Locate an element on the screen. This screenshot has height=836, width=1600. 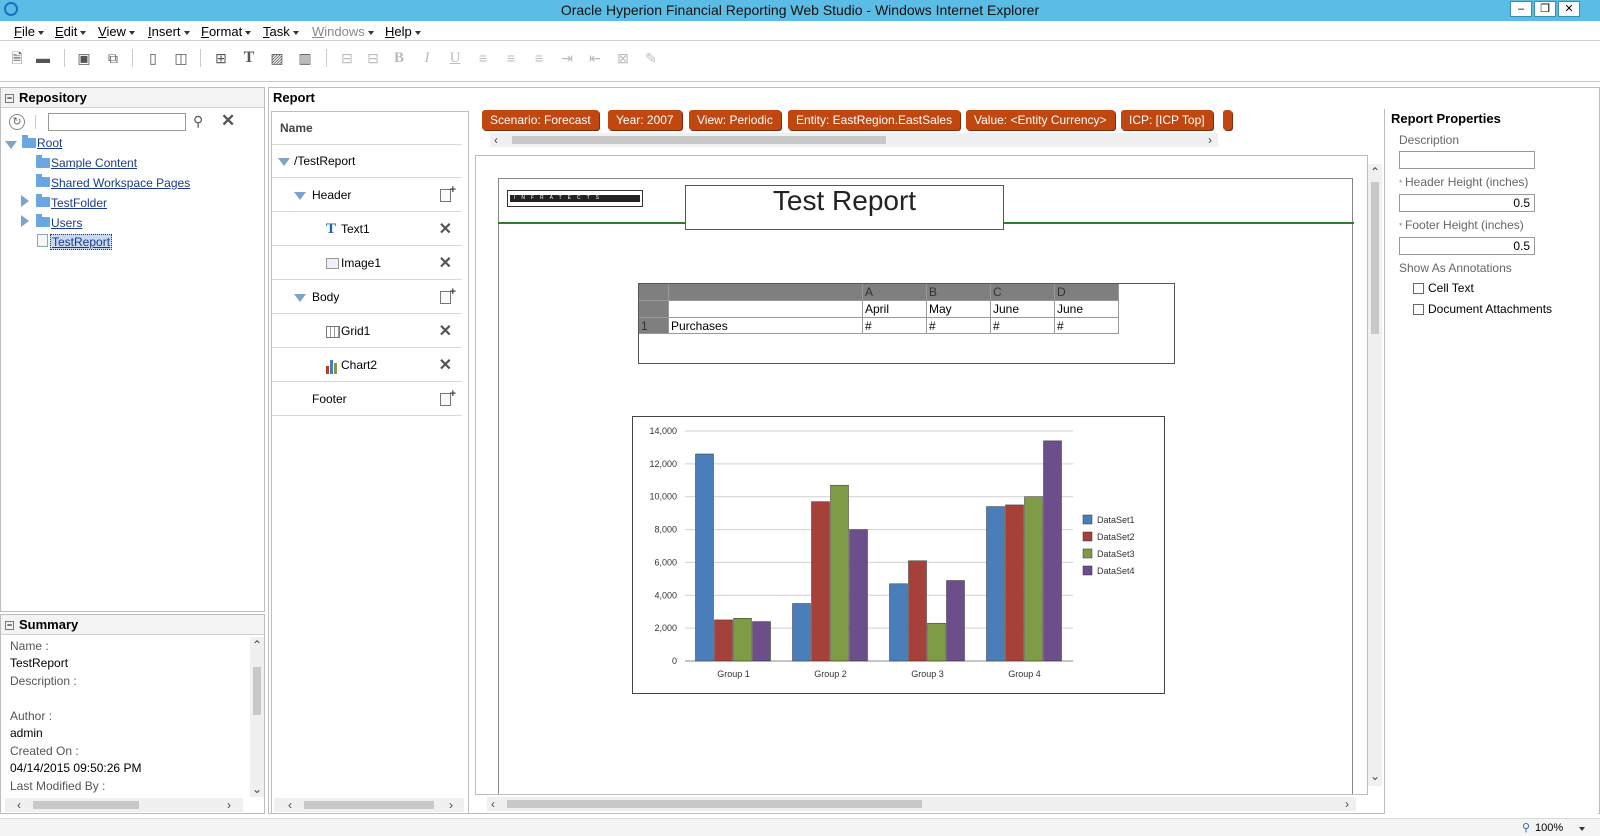
preview-pdf-icon: ▯ is located at coordinates (153, 58).